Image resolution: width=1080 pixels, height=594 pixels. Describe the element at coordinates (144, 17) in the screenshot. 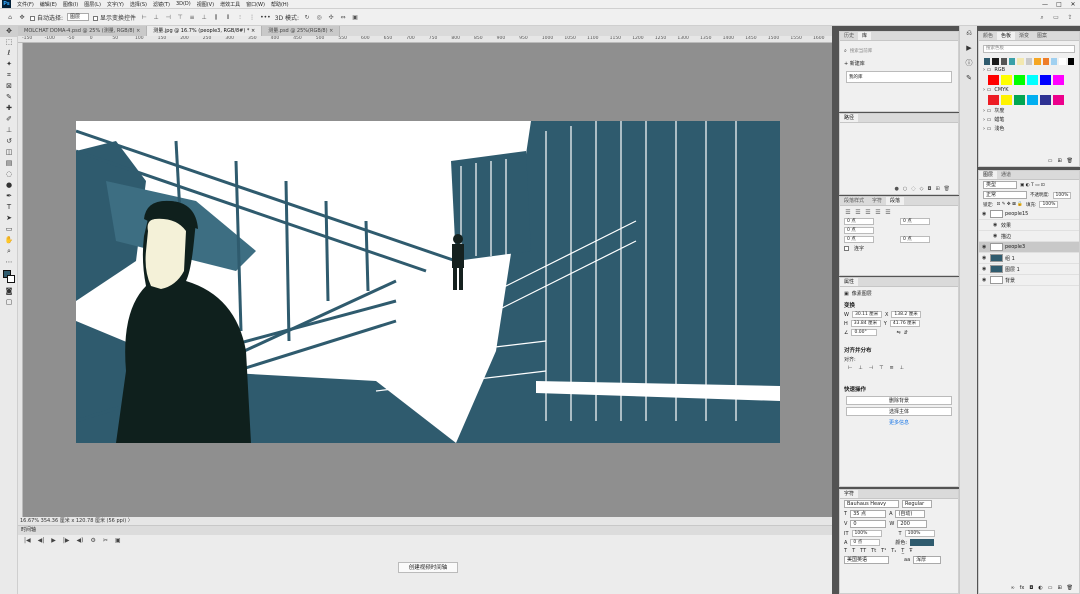

I see `align-left-icon: ⊢` at that location.